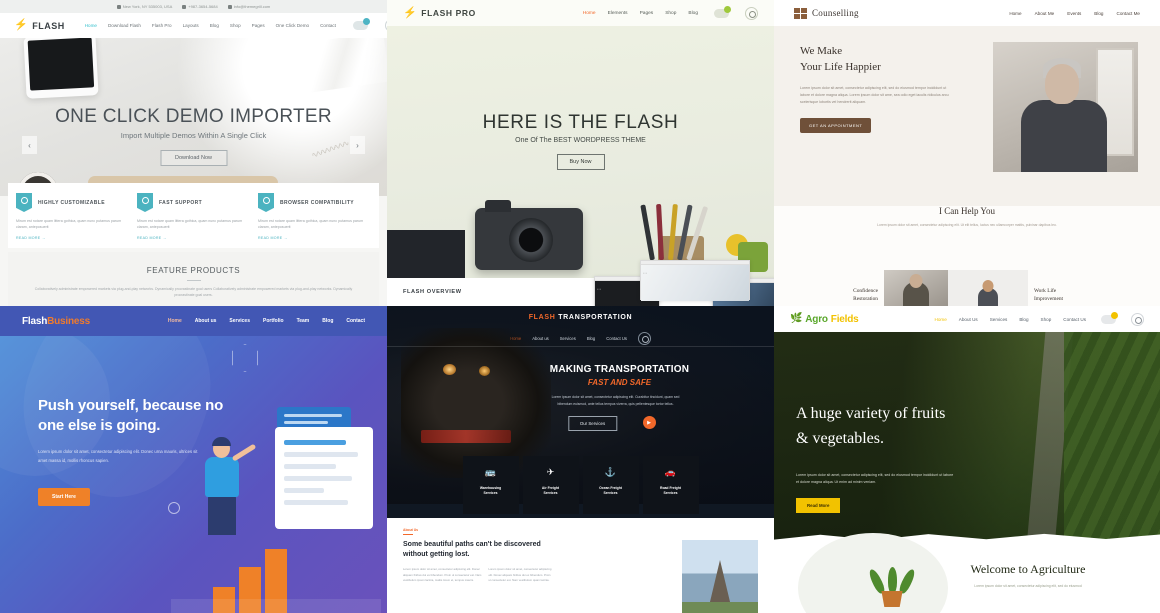 Image resolution: width=1160 pixels, height=613 pixels. Describe the element at coordinates (835, 13) in the screenshot. I see `brand-text: Counselling` at that location.